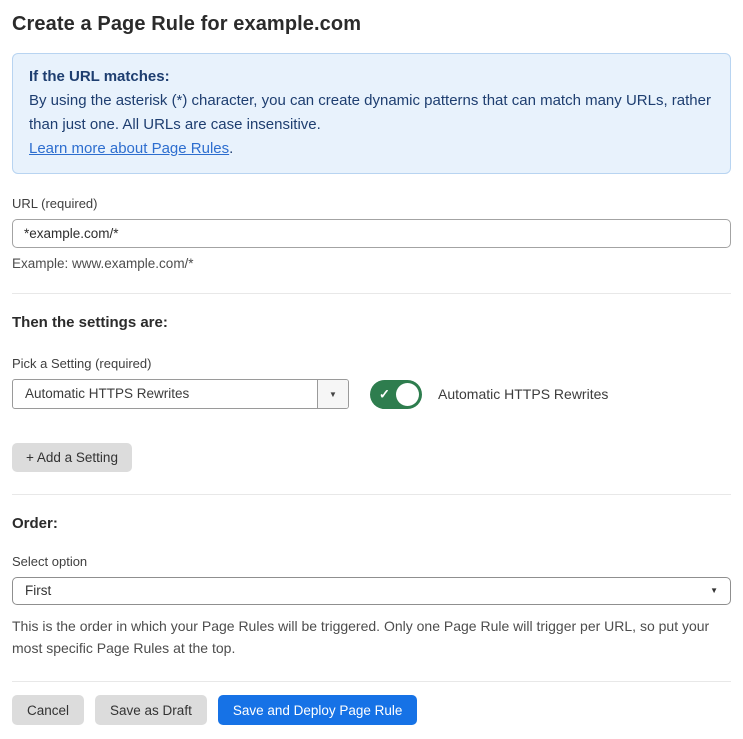  I want to click on settings-section-heading: Then the settings are:, so click(90, 322).